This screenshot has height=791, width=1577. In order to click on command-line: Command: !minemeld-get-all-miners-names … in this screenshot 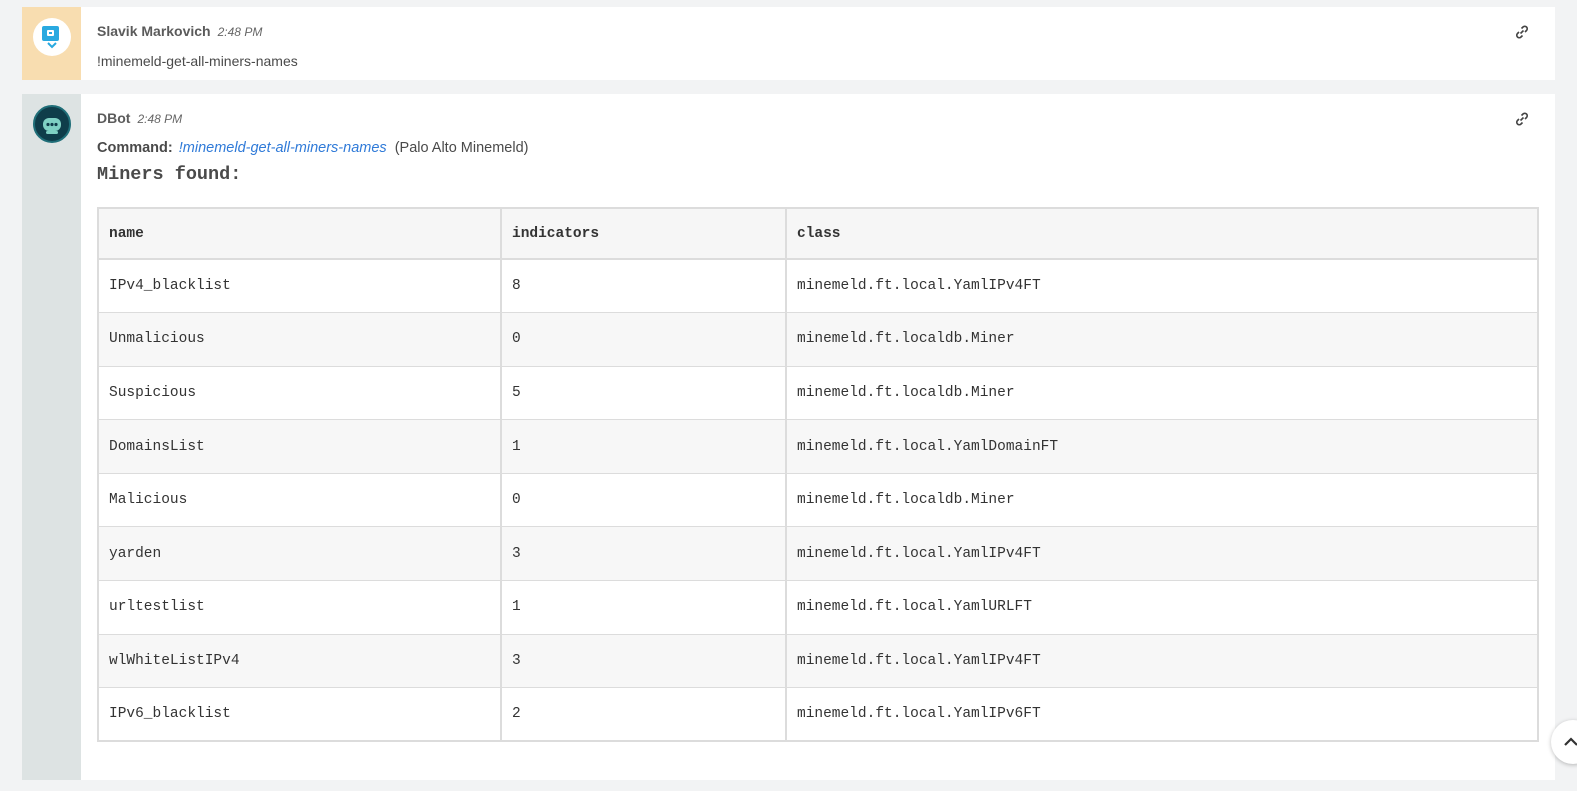, I will do `click(826, 148)`.